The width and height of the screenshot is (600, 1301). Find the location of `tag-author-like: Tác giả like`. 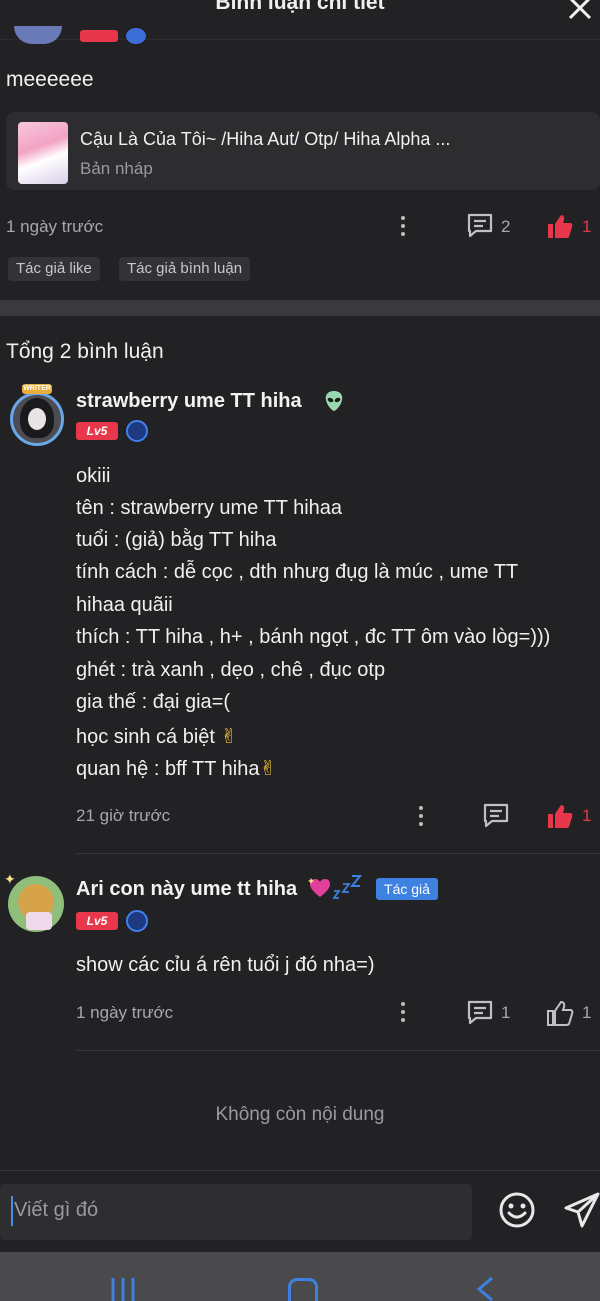

tag-author-like: Tác giả like is located at coordinates (54, 269).